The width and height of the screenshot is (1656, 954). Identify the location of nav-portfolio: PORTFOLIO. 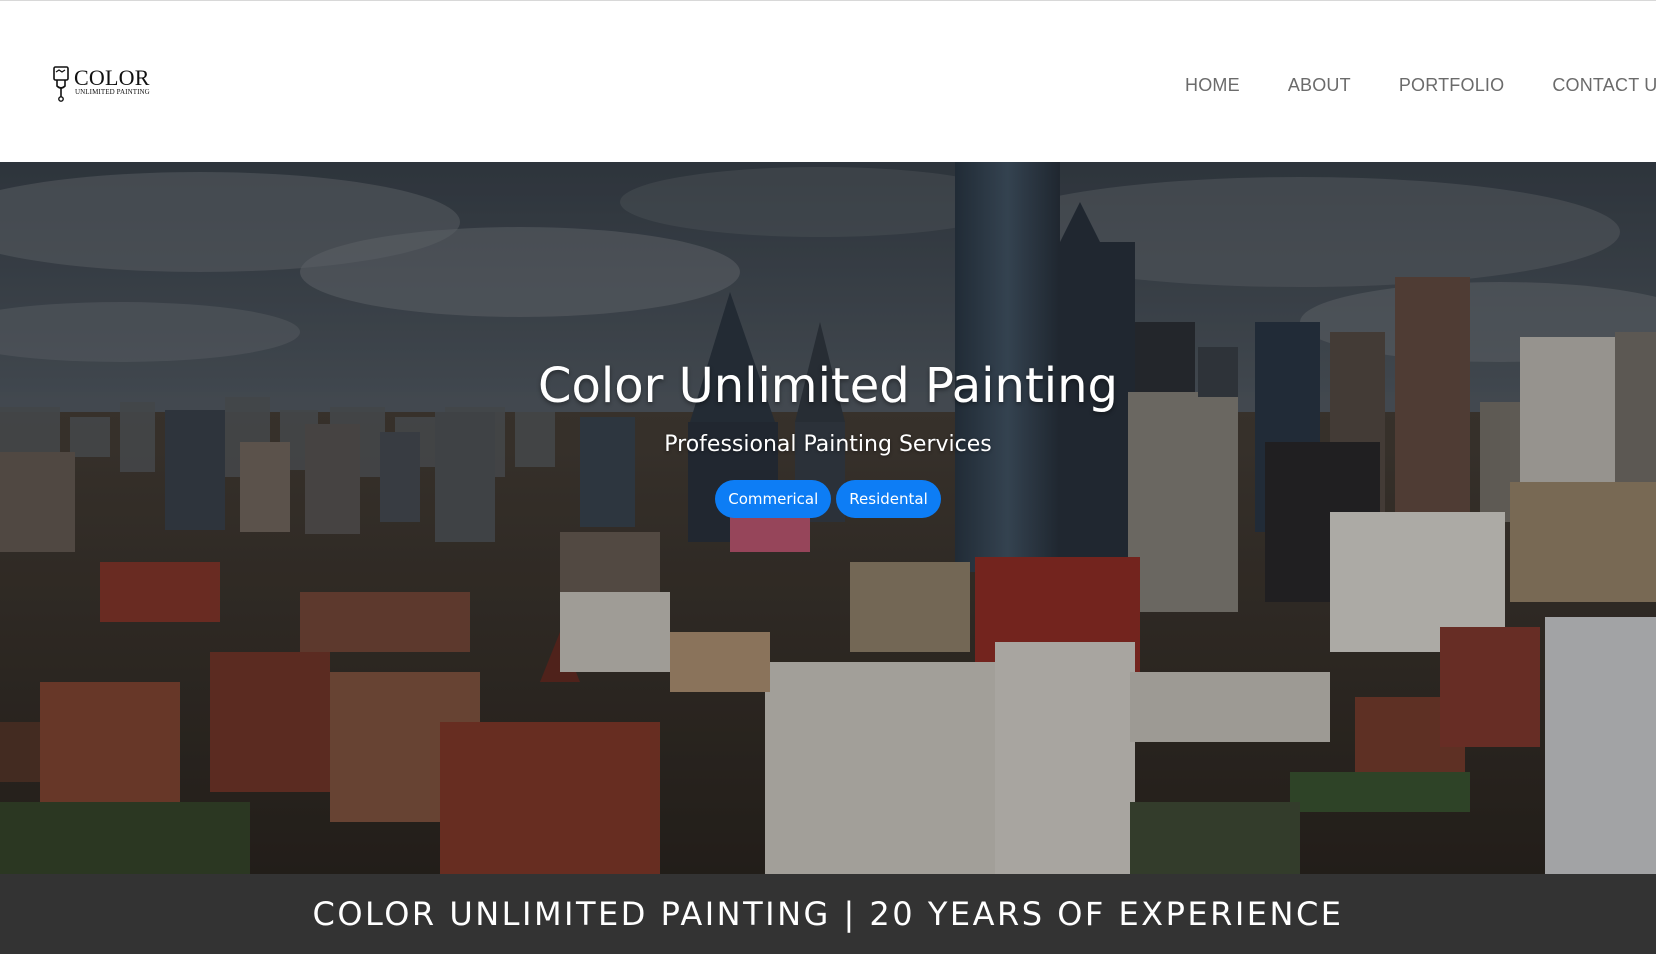
(1452, 85).